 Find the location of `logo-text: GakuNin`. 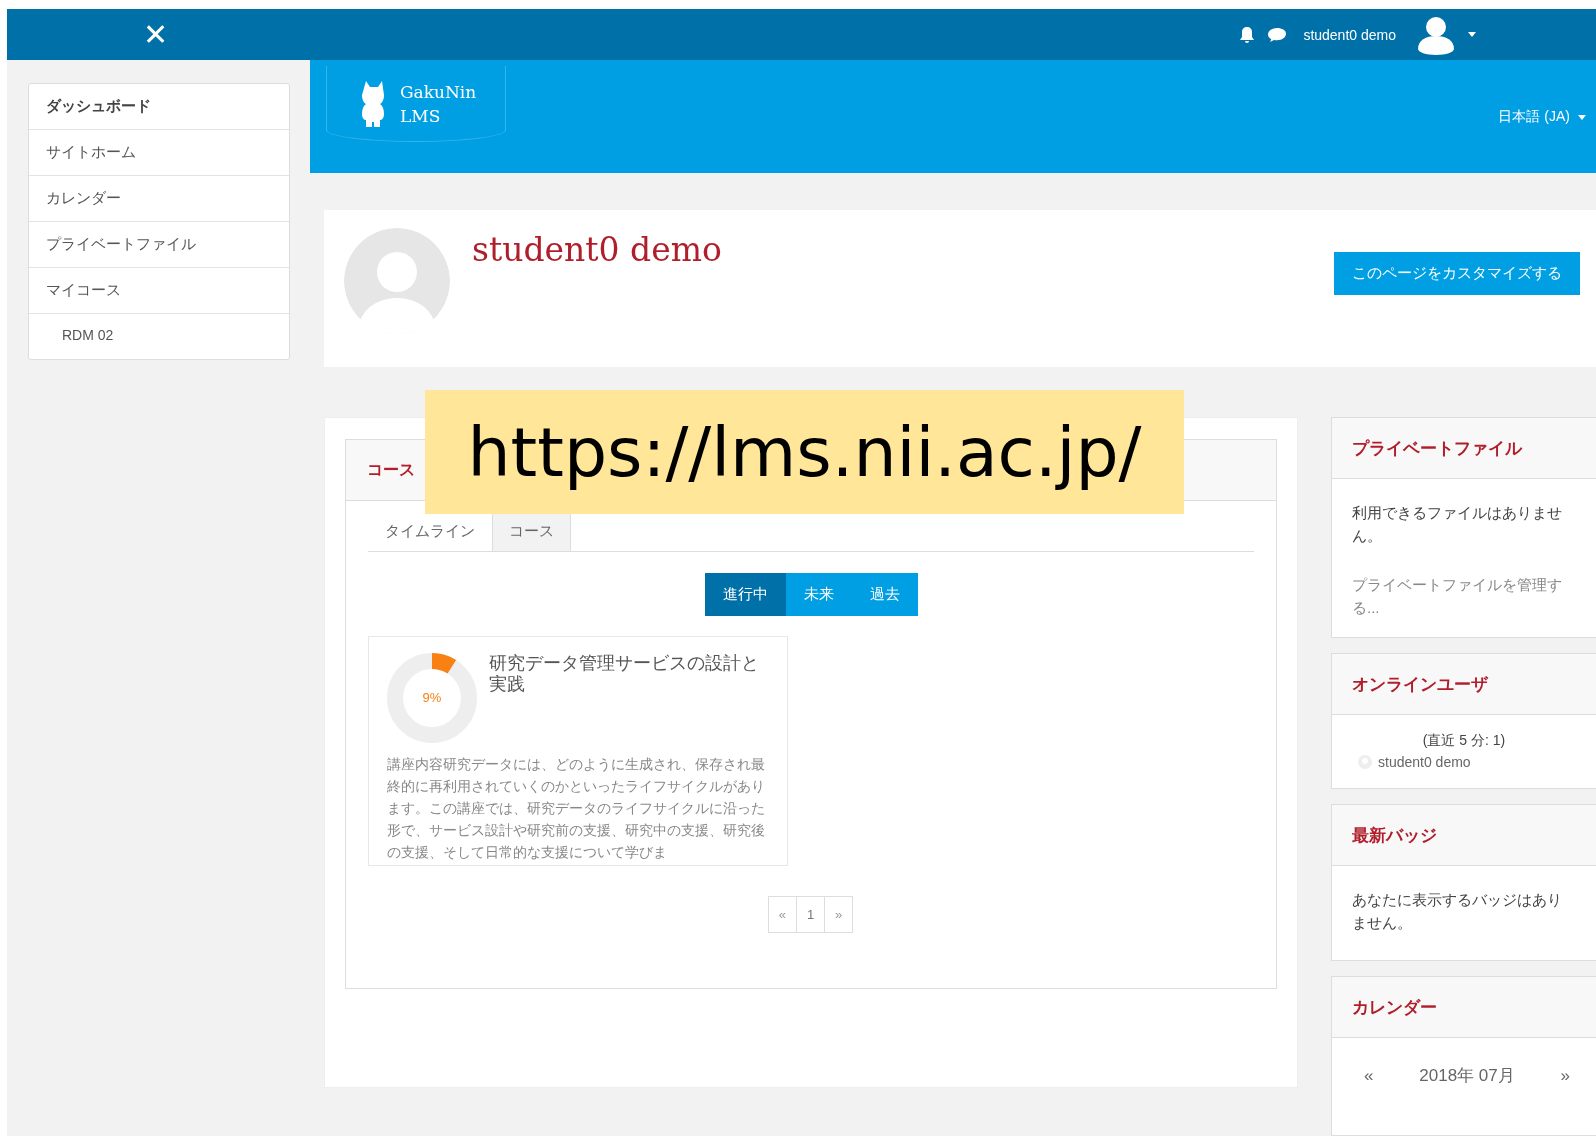

logo-text: GakuNin is located at coordinates (438, 92).